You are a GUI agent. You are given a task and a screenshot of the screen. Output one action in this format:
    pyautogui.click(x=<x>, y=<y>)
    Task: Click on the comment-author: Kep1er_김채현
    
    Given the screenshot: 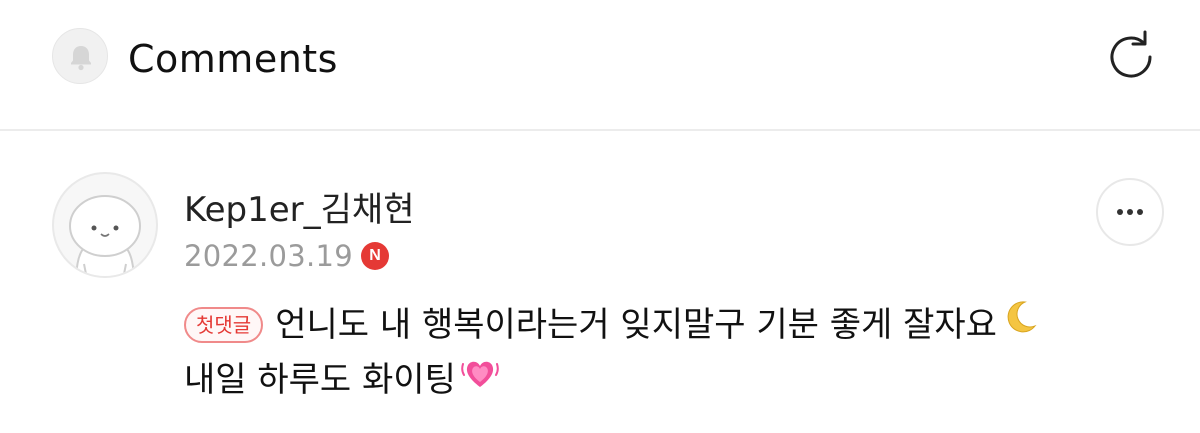 What is the action you would take?
    pyautogui.click(x=299, y=210)
    